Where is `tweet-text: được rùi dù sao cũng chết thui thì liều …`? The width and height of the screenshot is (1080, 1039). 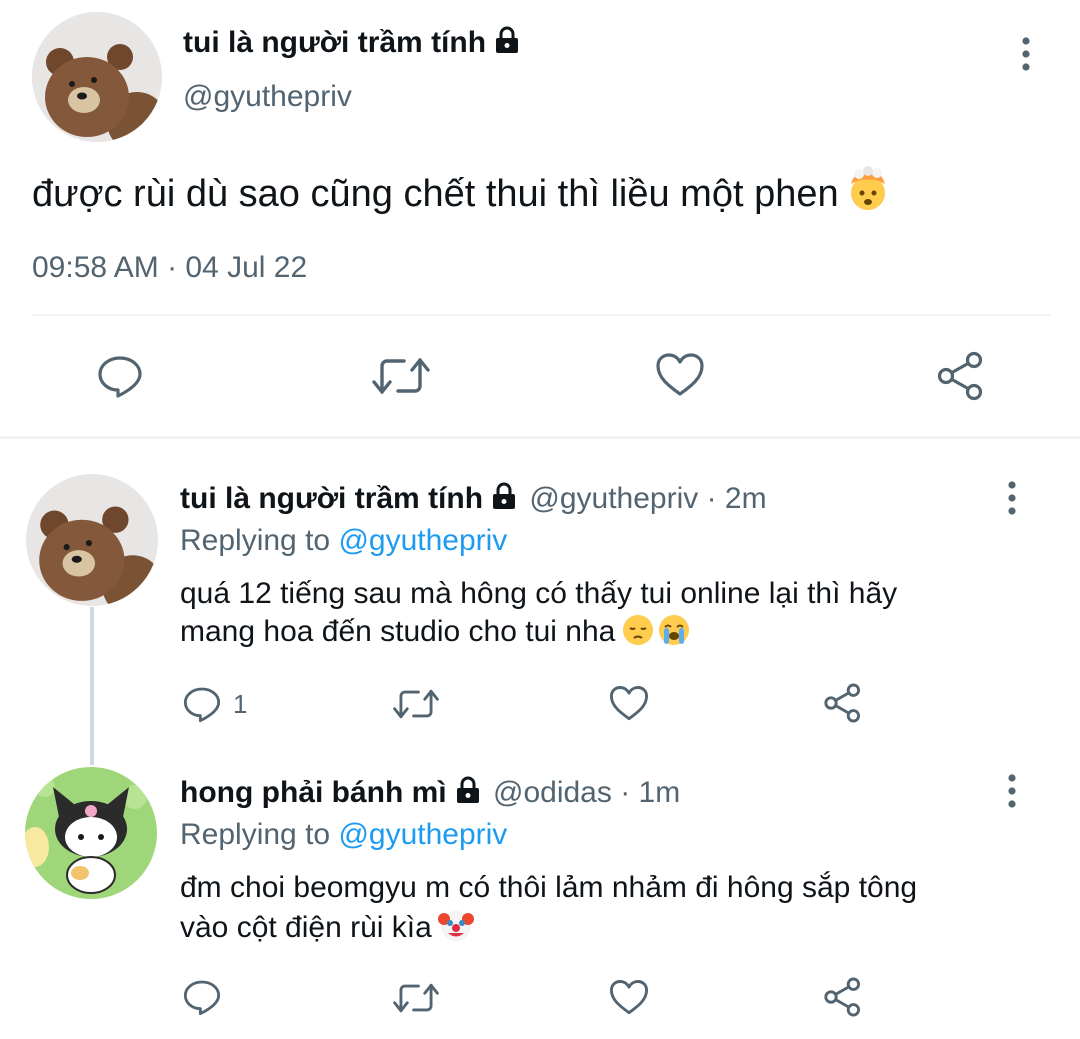
tweet-text: được rùi dù sao cũng chết thui thì liều … is located at coordinates (461, 194).